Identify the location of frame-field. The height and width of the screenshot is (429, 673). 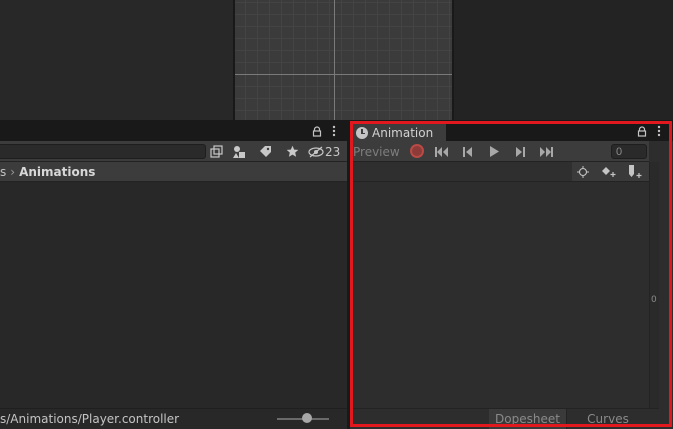
(629, 151).